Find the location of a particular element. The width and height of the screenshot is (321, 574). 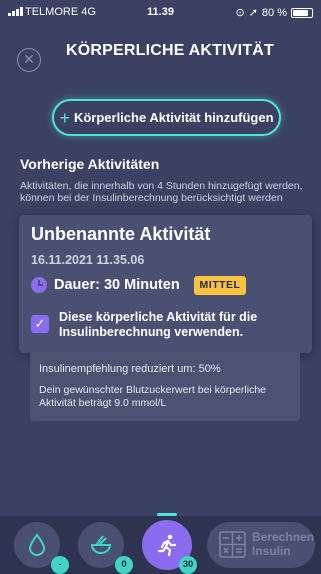

clock-icon is located at coordinates (39, 285).